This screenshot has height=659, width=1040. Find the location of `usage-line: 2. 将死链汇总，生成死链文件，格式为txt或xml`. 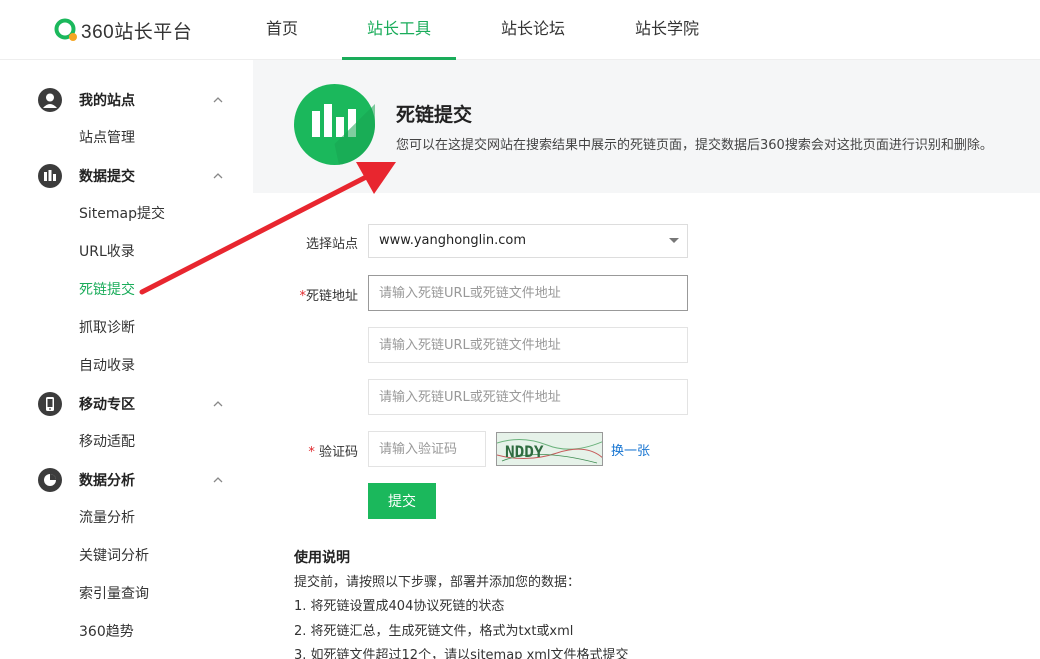

usage-line: 2. 将死链汇总，生成死链文件，格式为txt或xml is located at coordinates (434, 631).